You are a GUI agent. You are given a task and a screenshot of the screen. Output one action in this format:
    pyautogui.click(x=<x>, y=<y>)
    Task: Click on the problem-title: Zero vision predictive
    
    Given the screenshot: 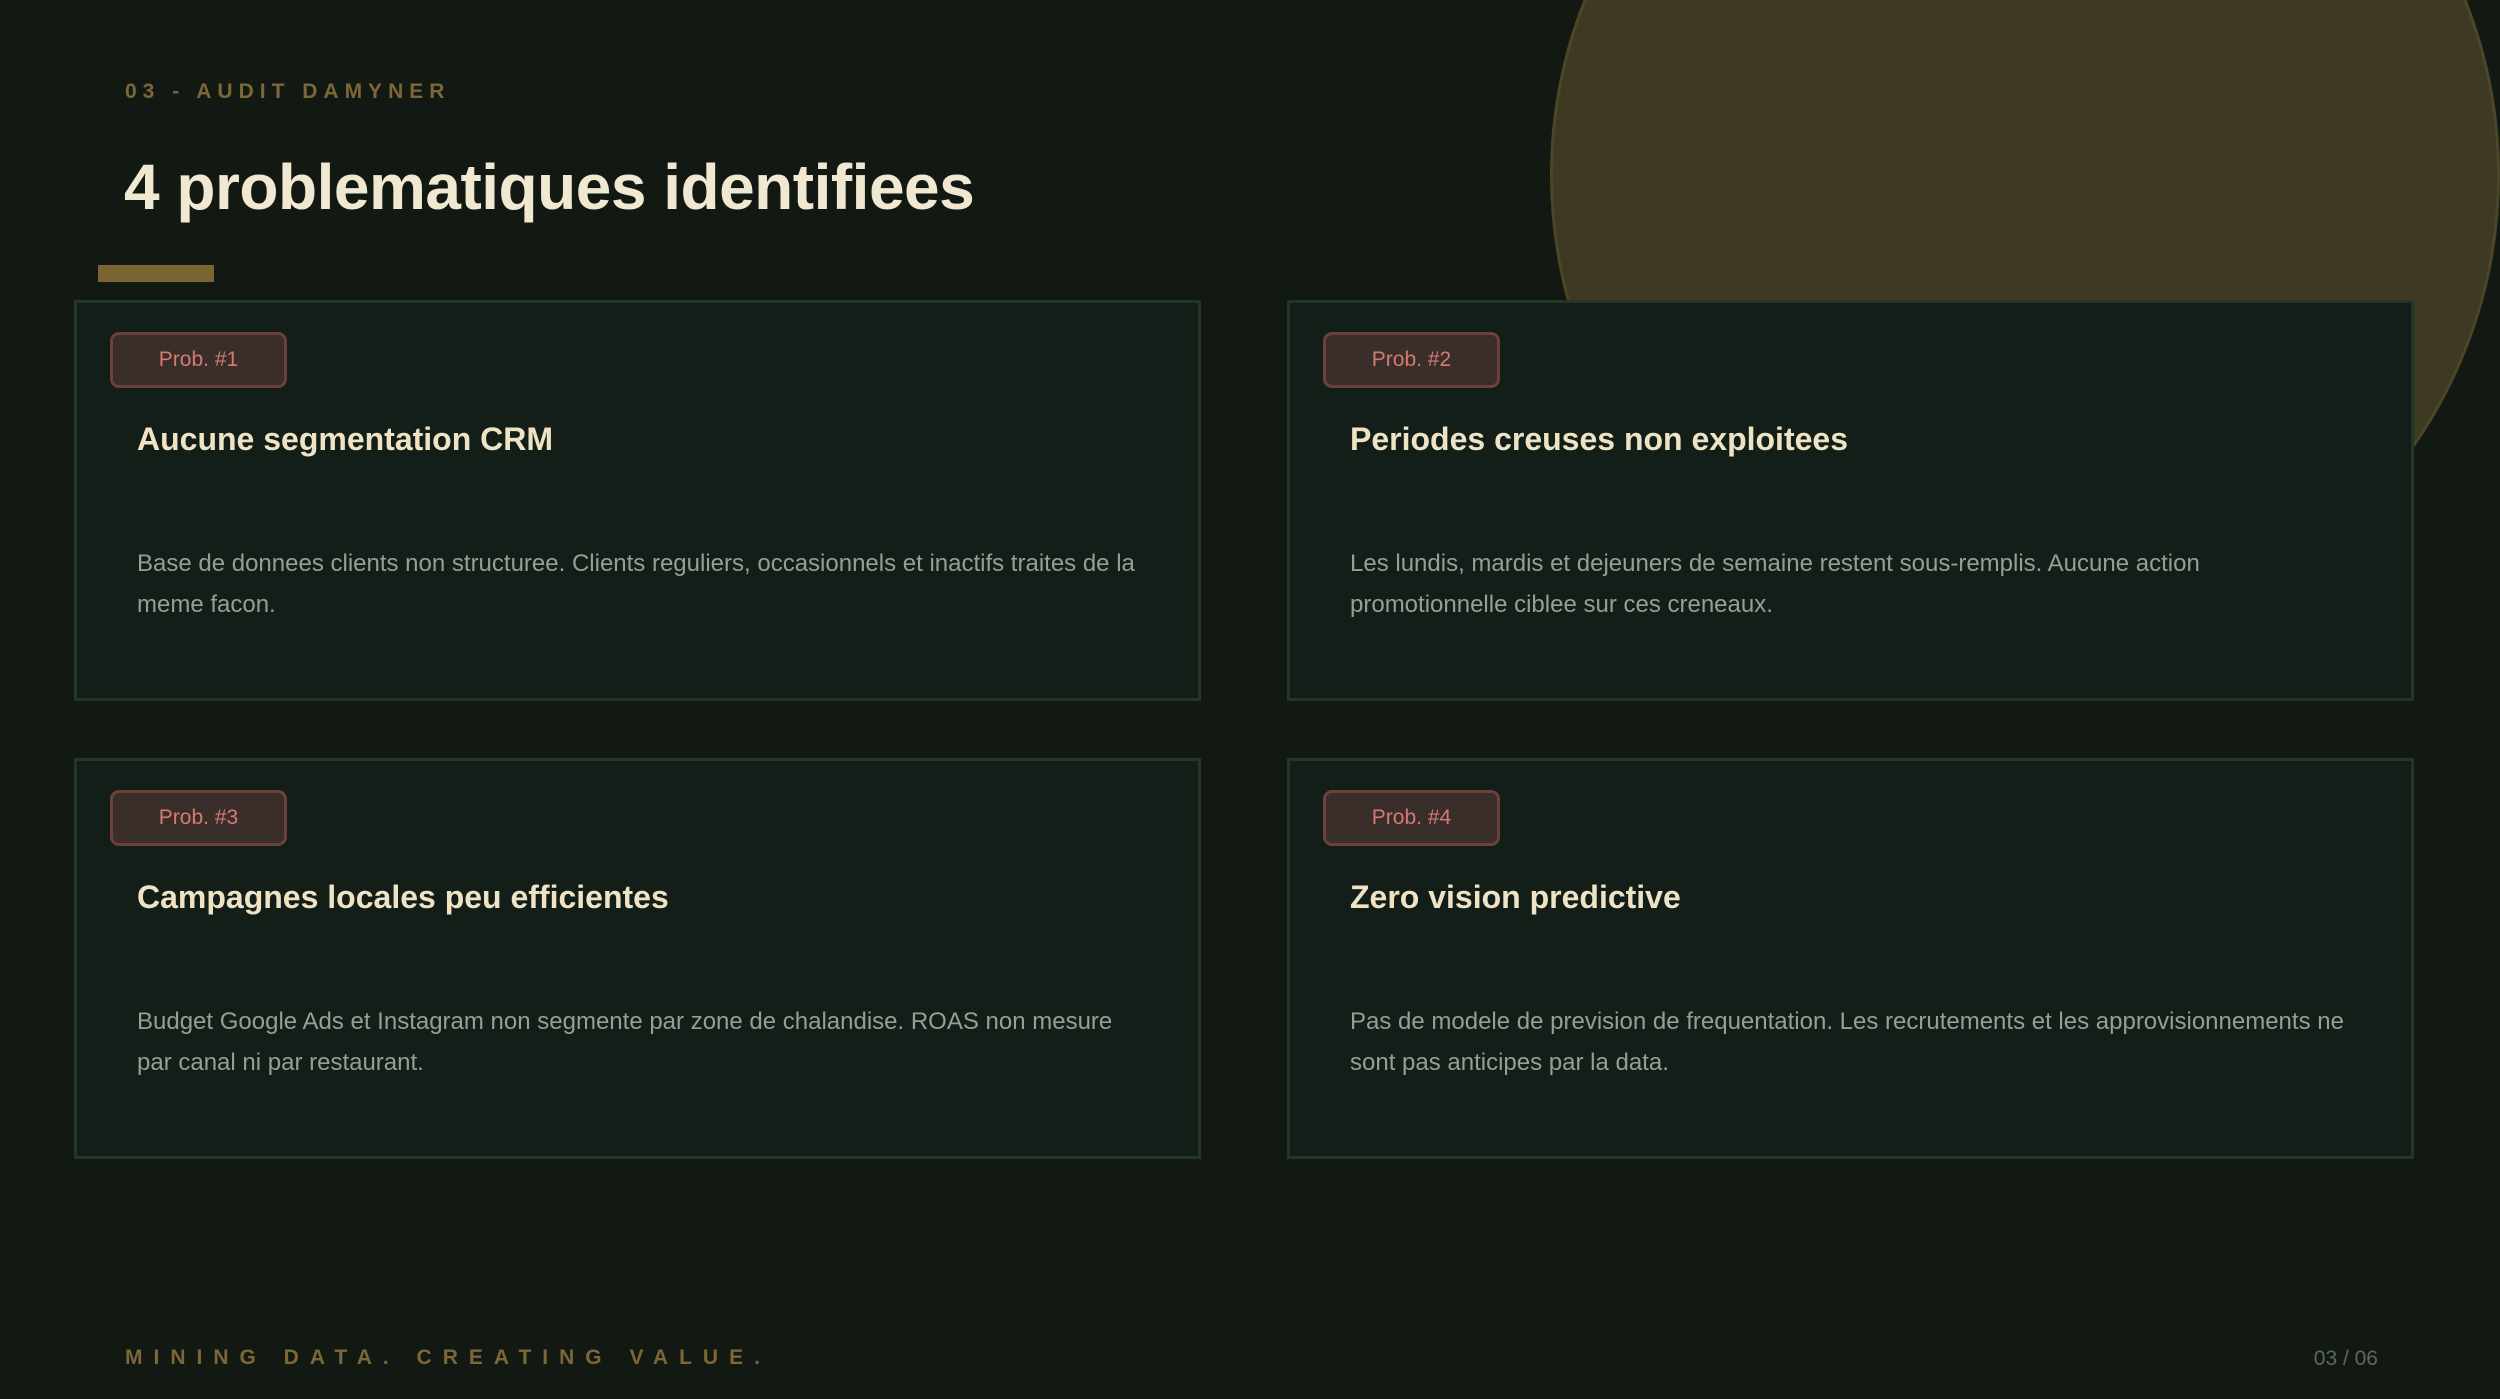 What is the action you would take?
    pyautogui.click(x=1515, y=897)
    